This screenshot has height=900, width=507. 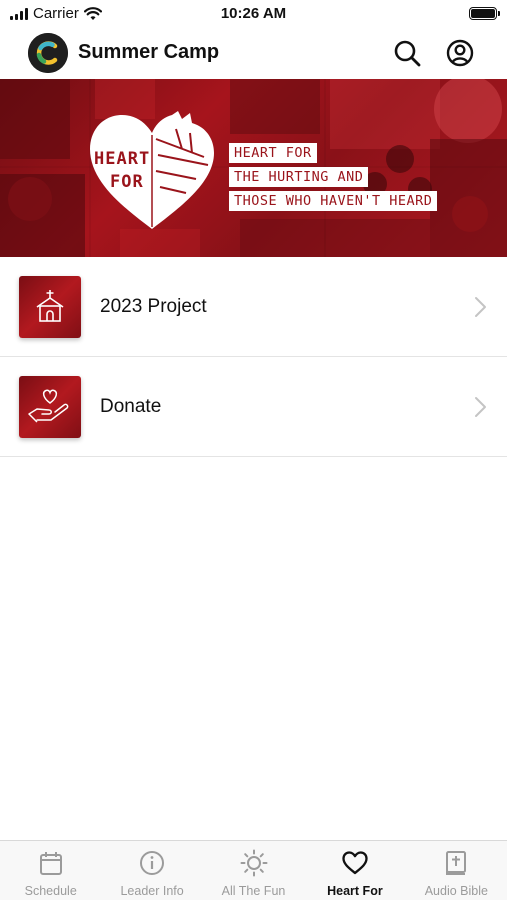 What do you see at coordinates (253, 407) in the screenshot?
I see `list-item-donate: Donate` at bounding box center [253, 407].